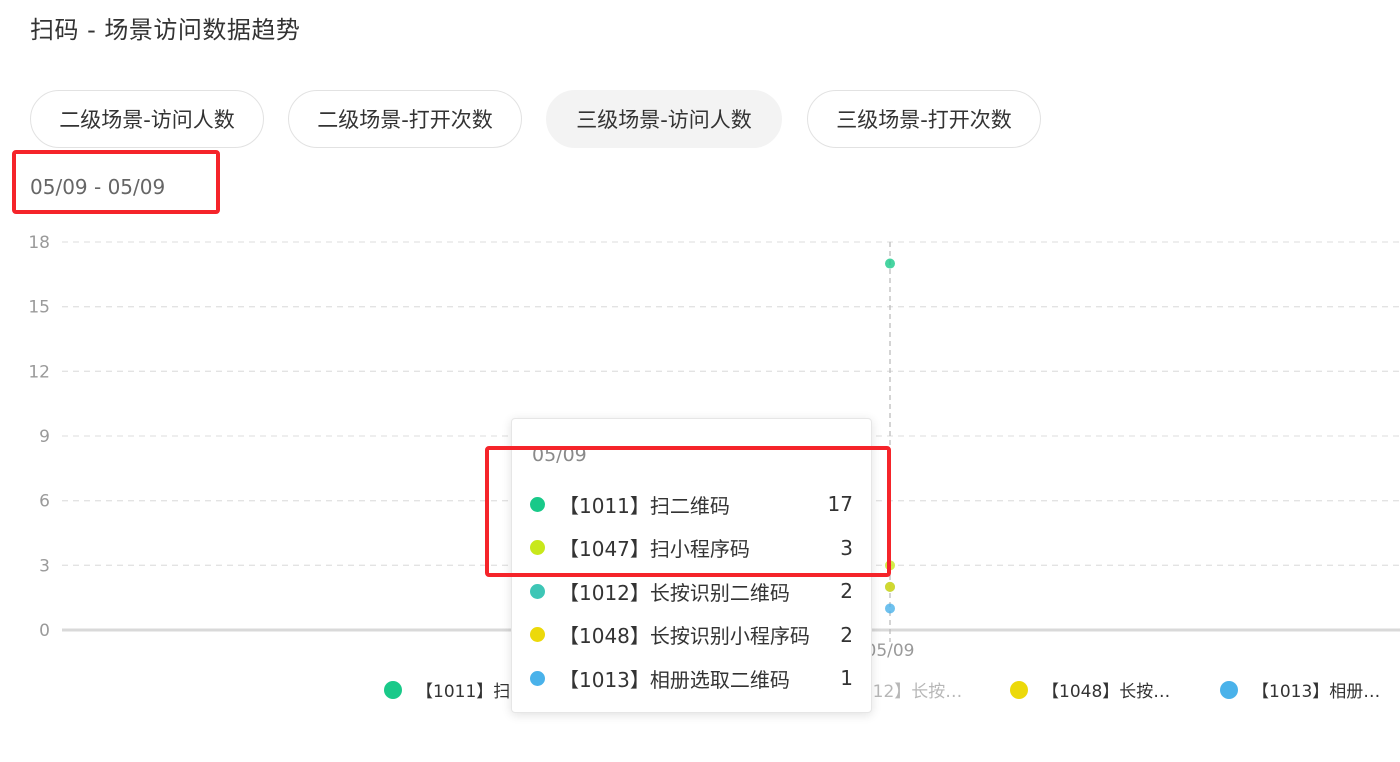 The height and width of the screenshot is (762, 1400). I want to click on date-range-highlight-box, so click(116, 182).